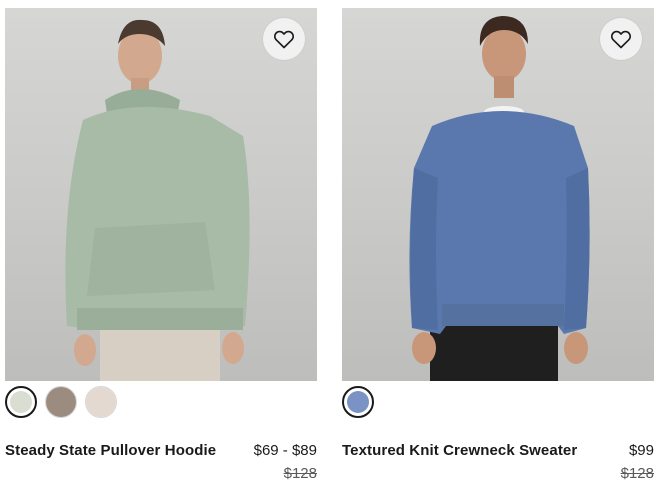 The width and height of the screenshot is (666, 492). What do you see at coordinates (637, 462) in the screenshot?
I see `price-block: $99 $128` at bounding box center [637, 462].